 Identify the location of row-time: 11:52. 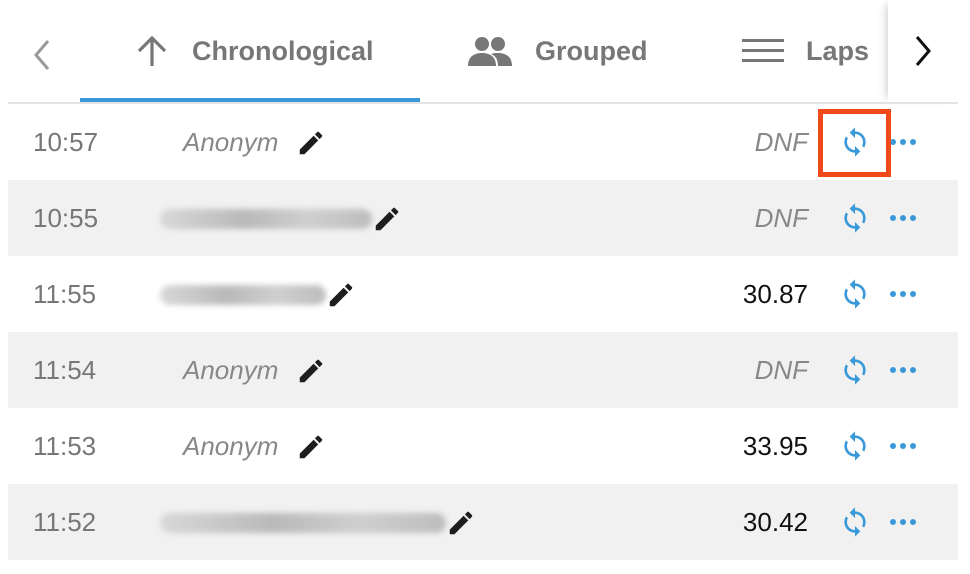
(65, 522).